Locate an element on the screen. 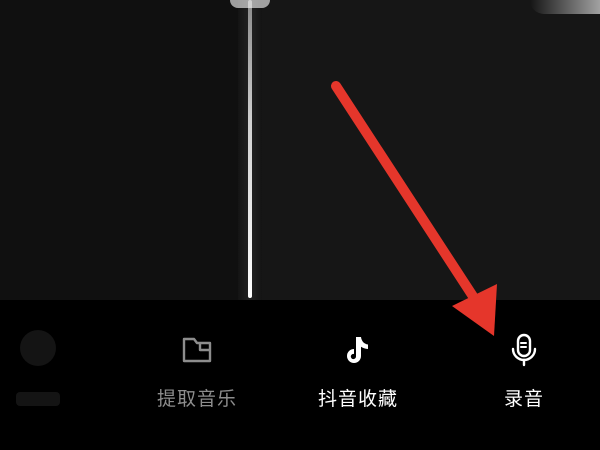  folder-icon is located at coordinates (197, 350).